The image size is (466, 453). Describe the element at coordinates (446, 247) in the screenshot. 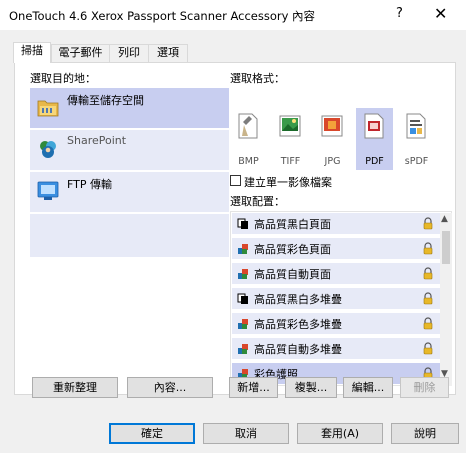

I see `scroll-thumb` at that location.